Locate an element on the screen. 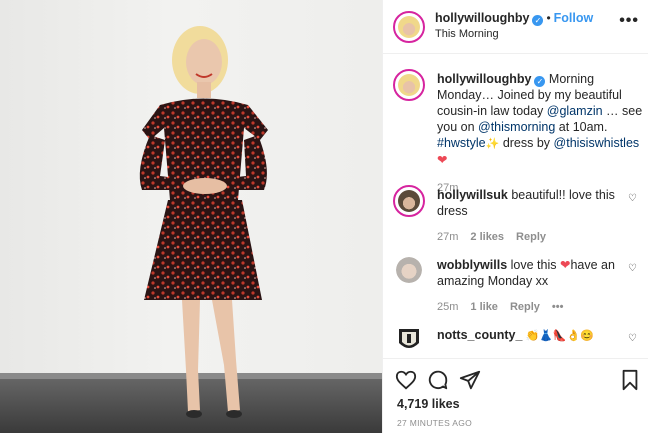  caption-avatar is located at coordinates (409, 85).